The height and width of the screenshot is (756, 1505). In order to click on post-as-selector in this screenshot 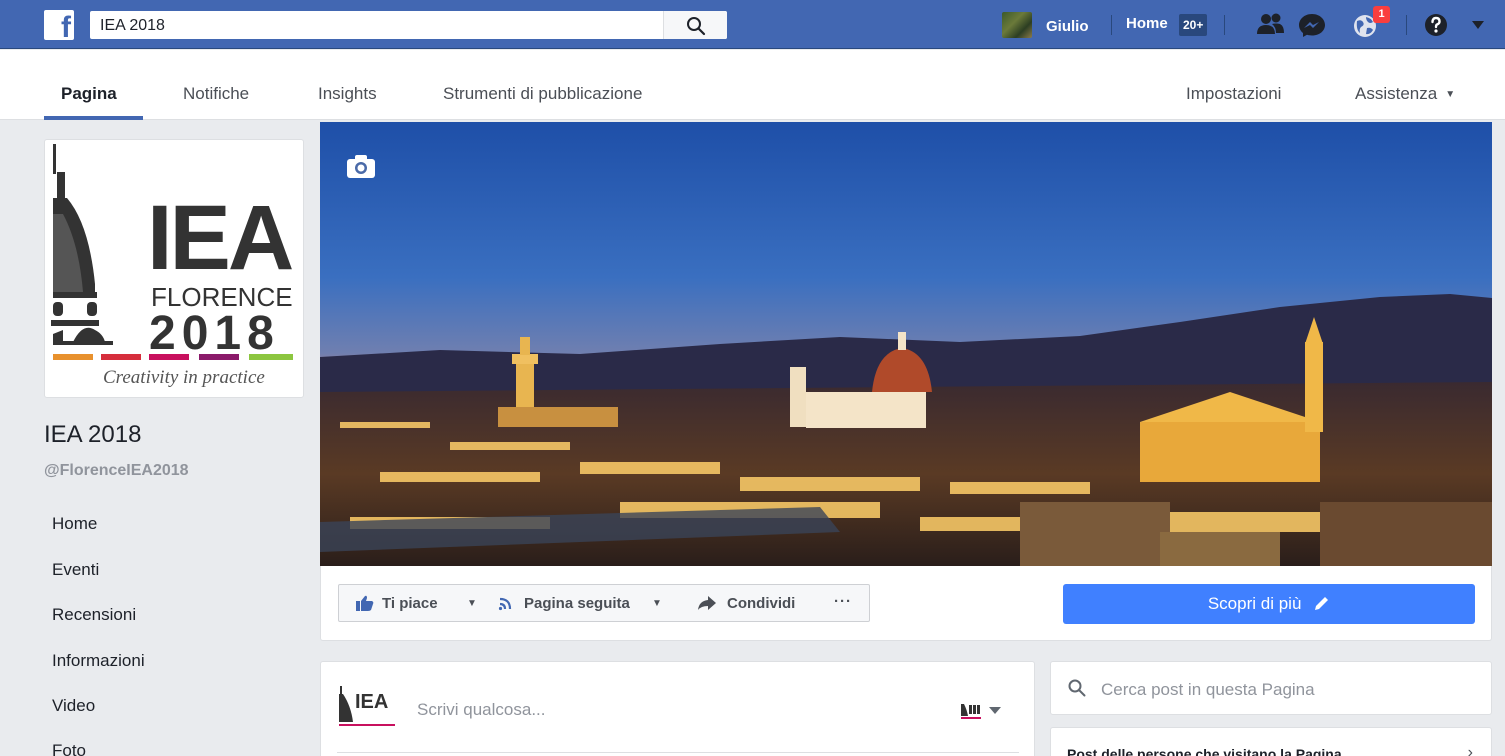, I will do `click(983, 710)`.